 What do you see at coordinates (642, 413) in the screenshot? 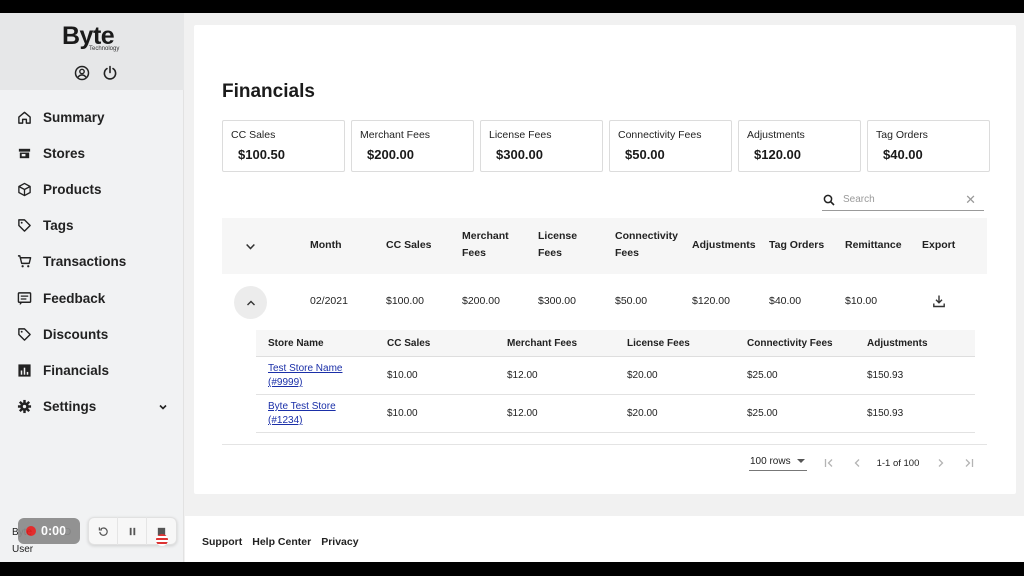
I see `sub-cell-license-fees: $20.00` at bounding box center [642, 413].